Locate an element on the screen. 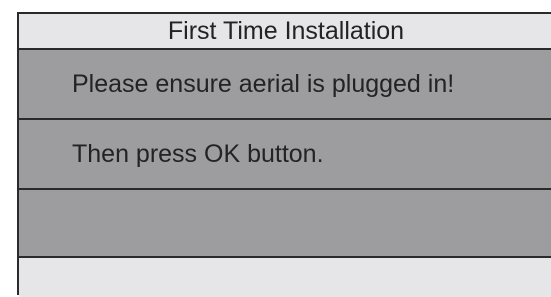 This screenshot has height=297, width=551. press-ok-message-text: Then press OK button. is located at coordinates (198, 153).